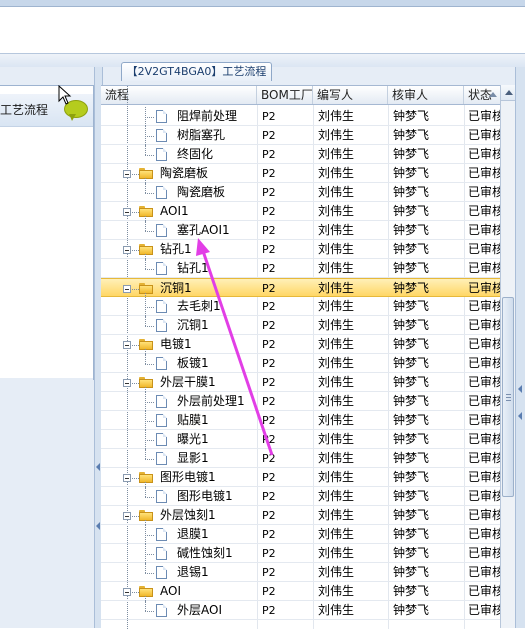 The height and width of the screenshot is (629, 525). What do you see at coordinates (285, 95) in the screenshot?
I see `column-header-bom: BOM工厂` at bounding box center [285, 95].